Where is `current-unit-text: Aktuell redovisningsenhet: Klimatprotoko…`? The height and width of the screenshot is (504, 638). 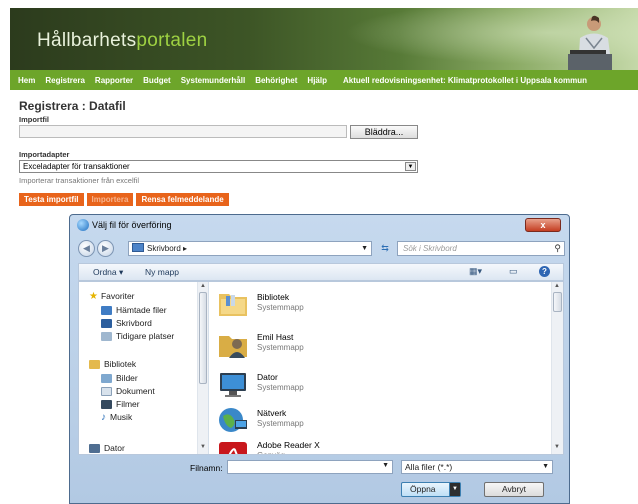
current-unit-text: Aktuell redovisningsenhet: Klimatprotoko… is located at coordinates (465, 80).